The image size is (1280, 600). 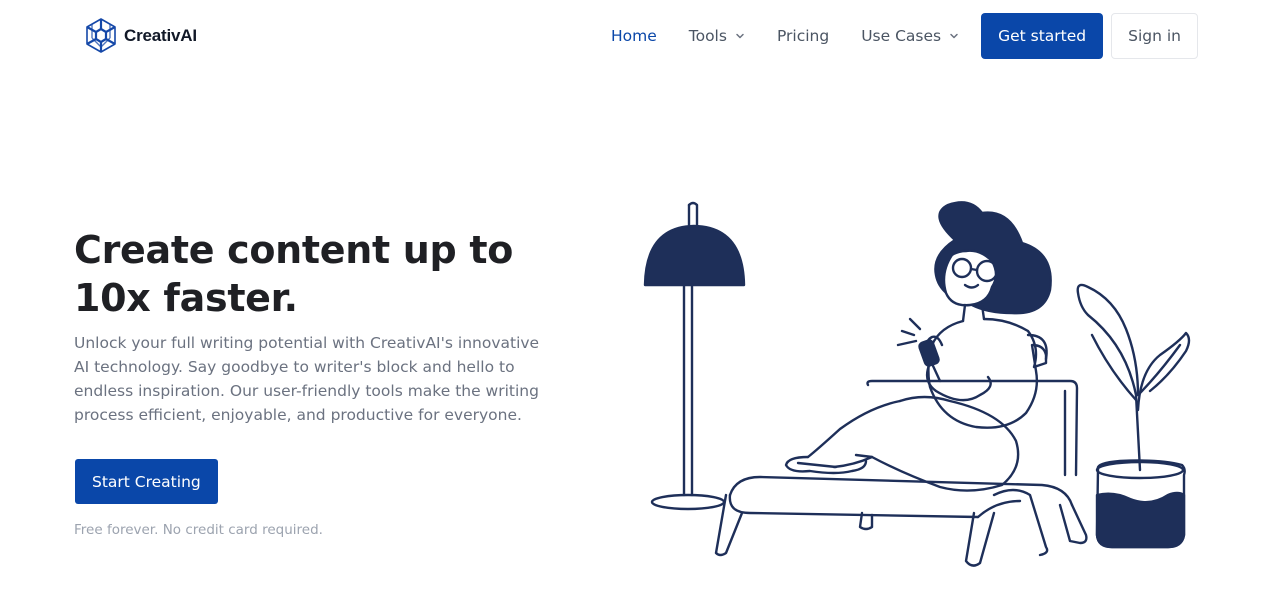 I want to click on lounge-chair, so click(x=901, y=473).